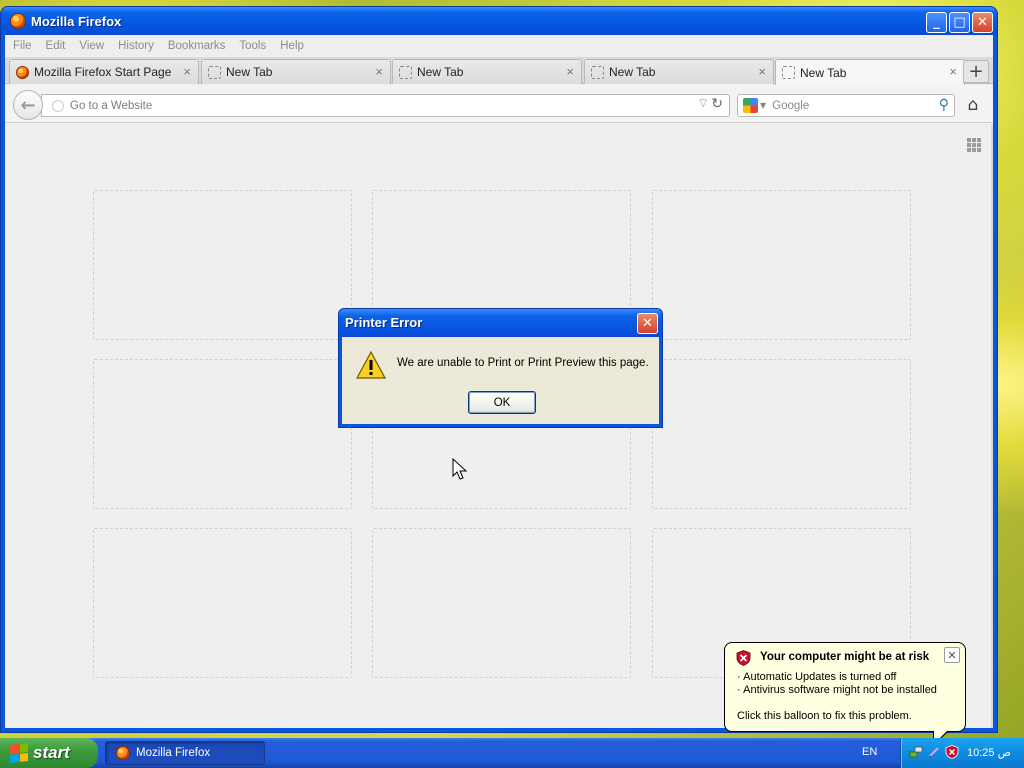 This screenshot has height=768, width=1024. Describe the element at coordinates (934, 752) in the screenshot. I see `pen-icon` at that location.